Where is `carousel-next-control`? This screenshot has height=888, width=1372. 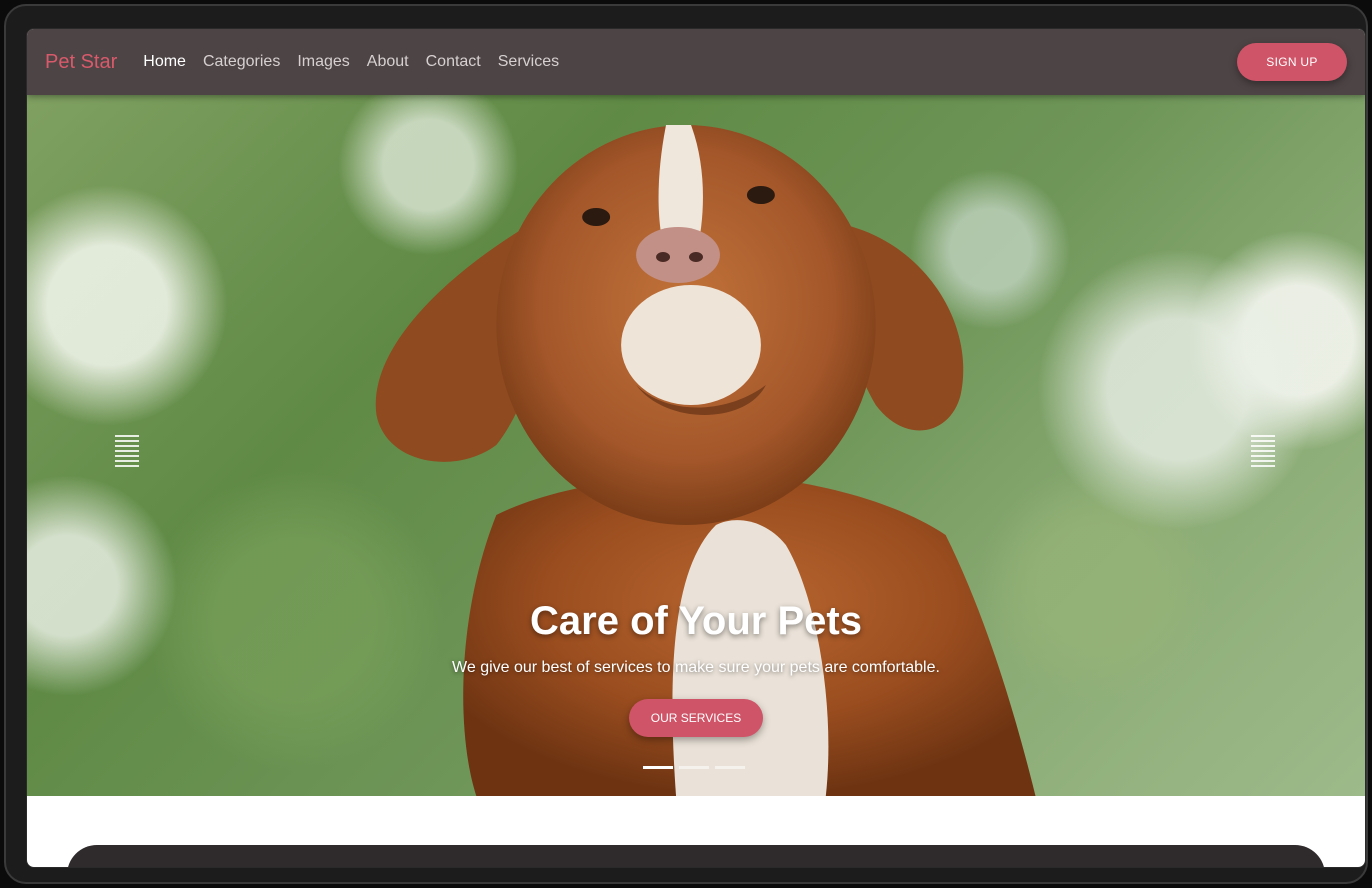 carousel-next-control is located at coordinates (1263, 451).